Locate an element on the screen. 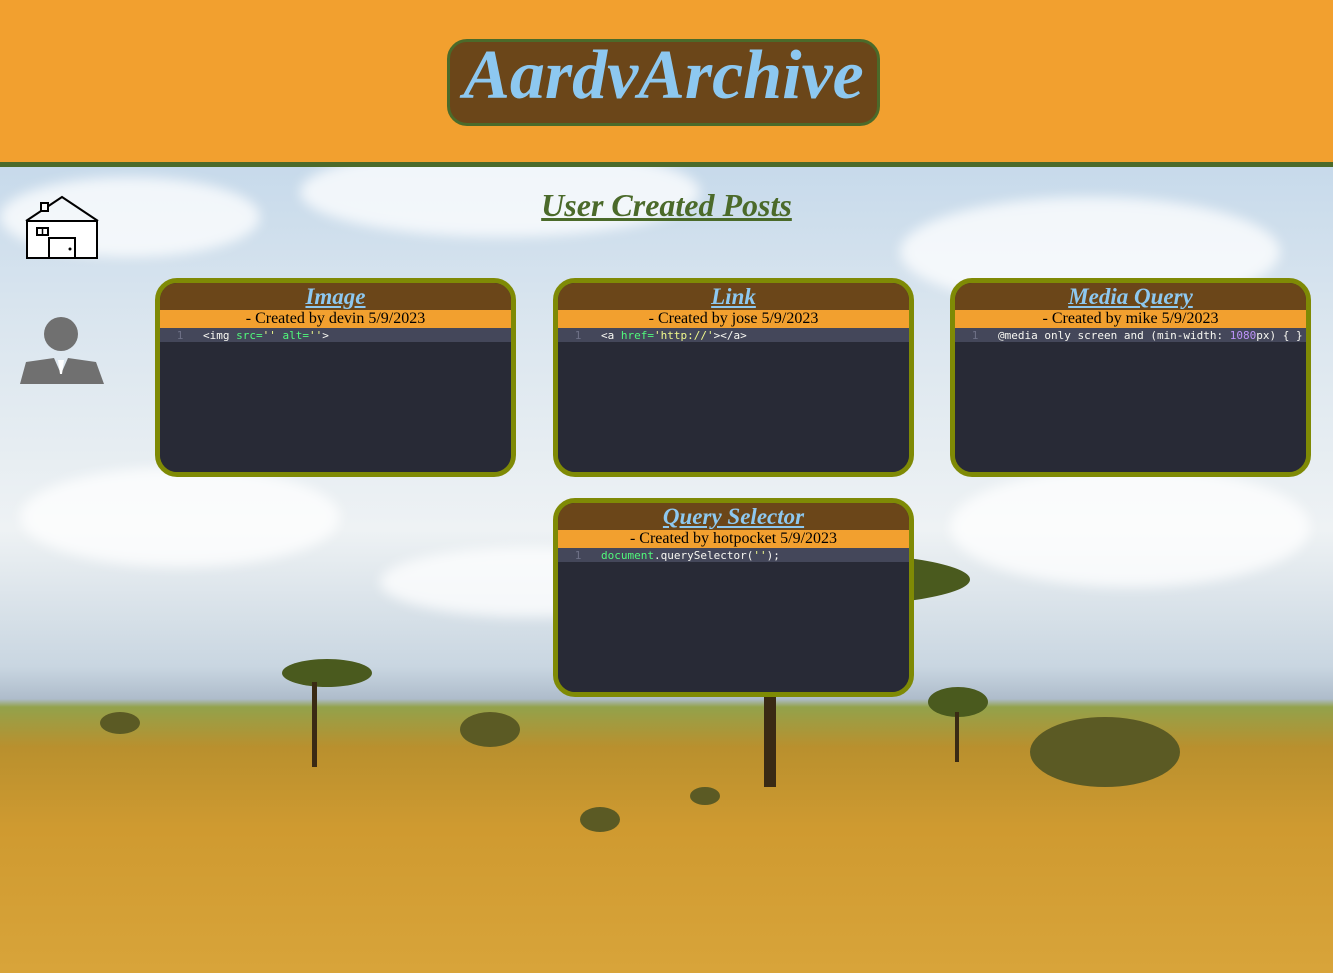  code-token: <a is located at coordinates (611, 335).